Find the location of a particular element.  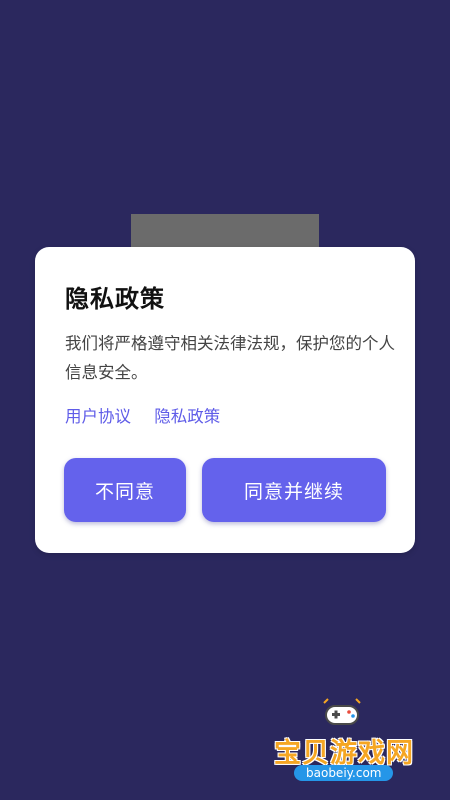

gamepad-icon is located at coordinates (342, 711).